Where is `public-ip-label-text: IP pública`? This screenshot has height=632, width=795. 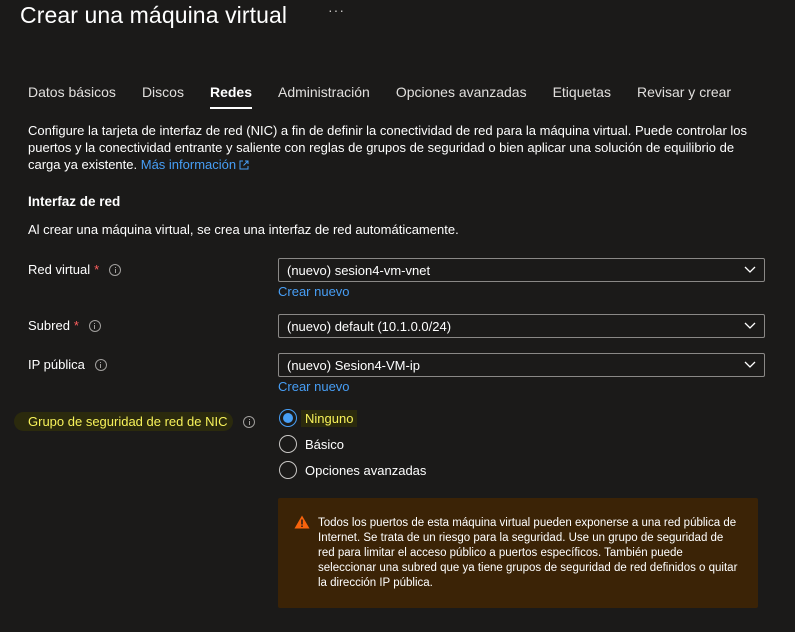 public-ip-label-text: IP pública is located at coordinates (56, 364).